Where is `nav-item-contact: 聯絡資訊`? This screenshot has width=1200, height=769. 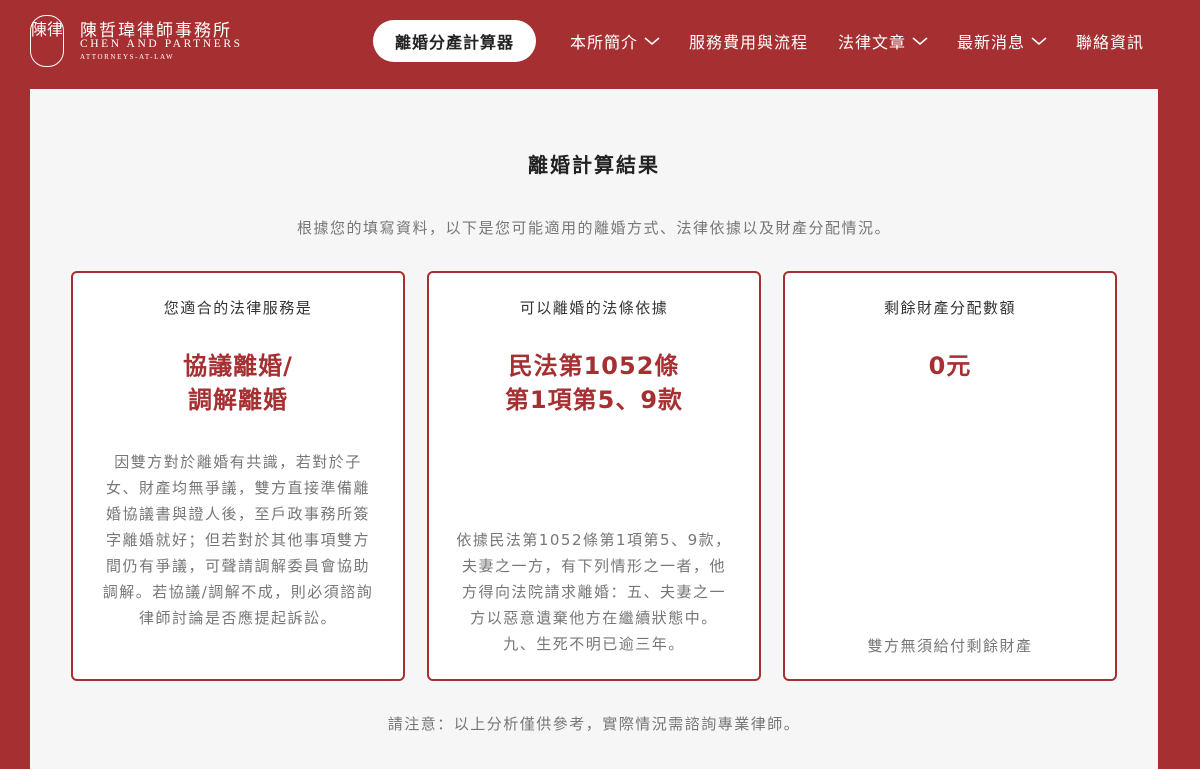
nav-item-contact: 聯絡資訊 is located at coordinates (1110, 41).